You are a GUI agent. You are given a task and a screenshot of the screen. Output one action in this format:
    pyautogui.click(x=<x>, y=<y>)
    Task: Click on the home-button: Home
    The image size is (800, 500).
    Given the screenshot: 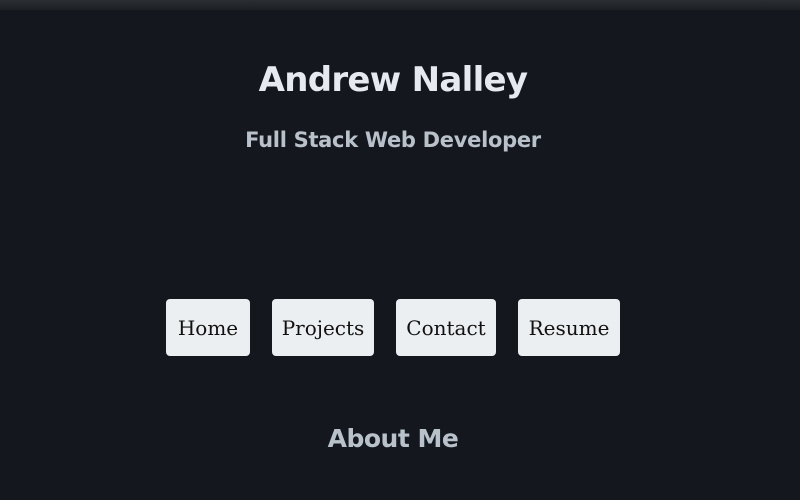 What is the action you would take?
    pyautogui.click(x=208, y=327)
    